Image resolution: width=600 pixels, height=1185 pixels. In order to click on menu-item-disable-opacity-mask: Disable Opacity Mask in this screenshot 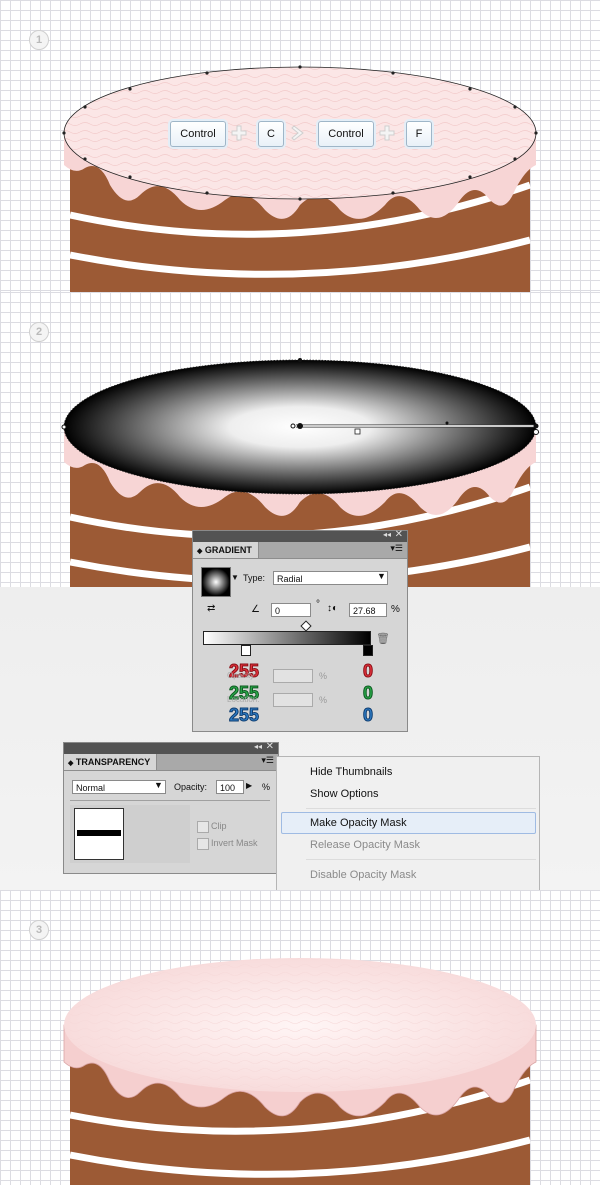, I will do `click(363, 875)`.